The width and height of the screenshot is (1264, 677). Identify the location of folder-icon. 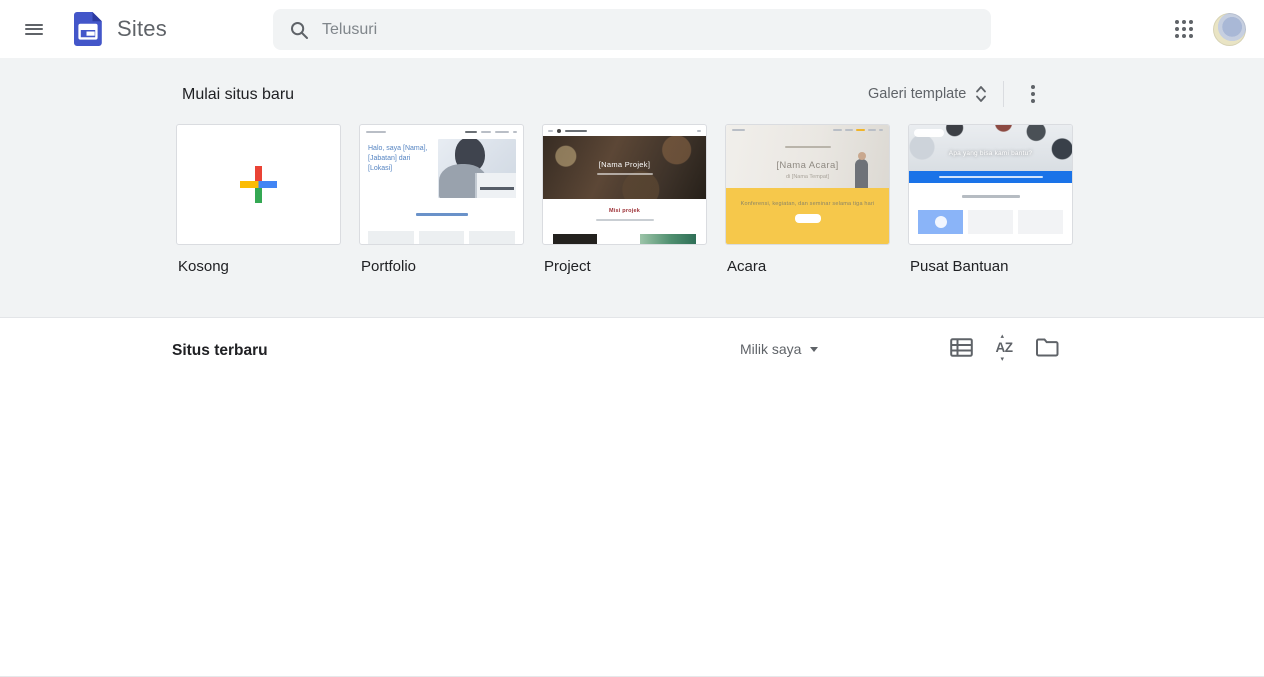
(1046, 347).